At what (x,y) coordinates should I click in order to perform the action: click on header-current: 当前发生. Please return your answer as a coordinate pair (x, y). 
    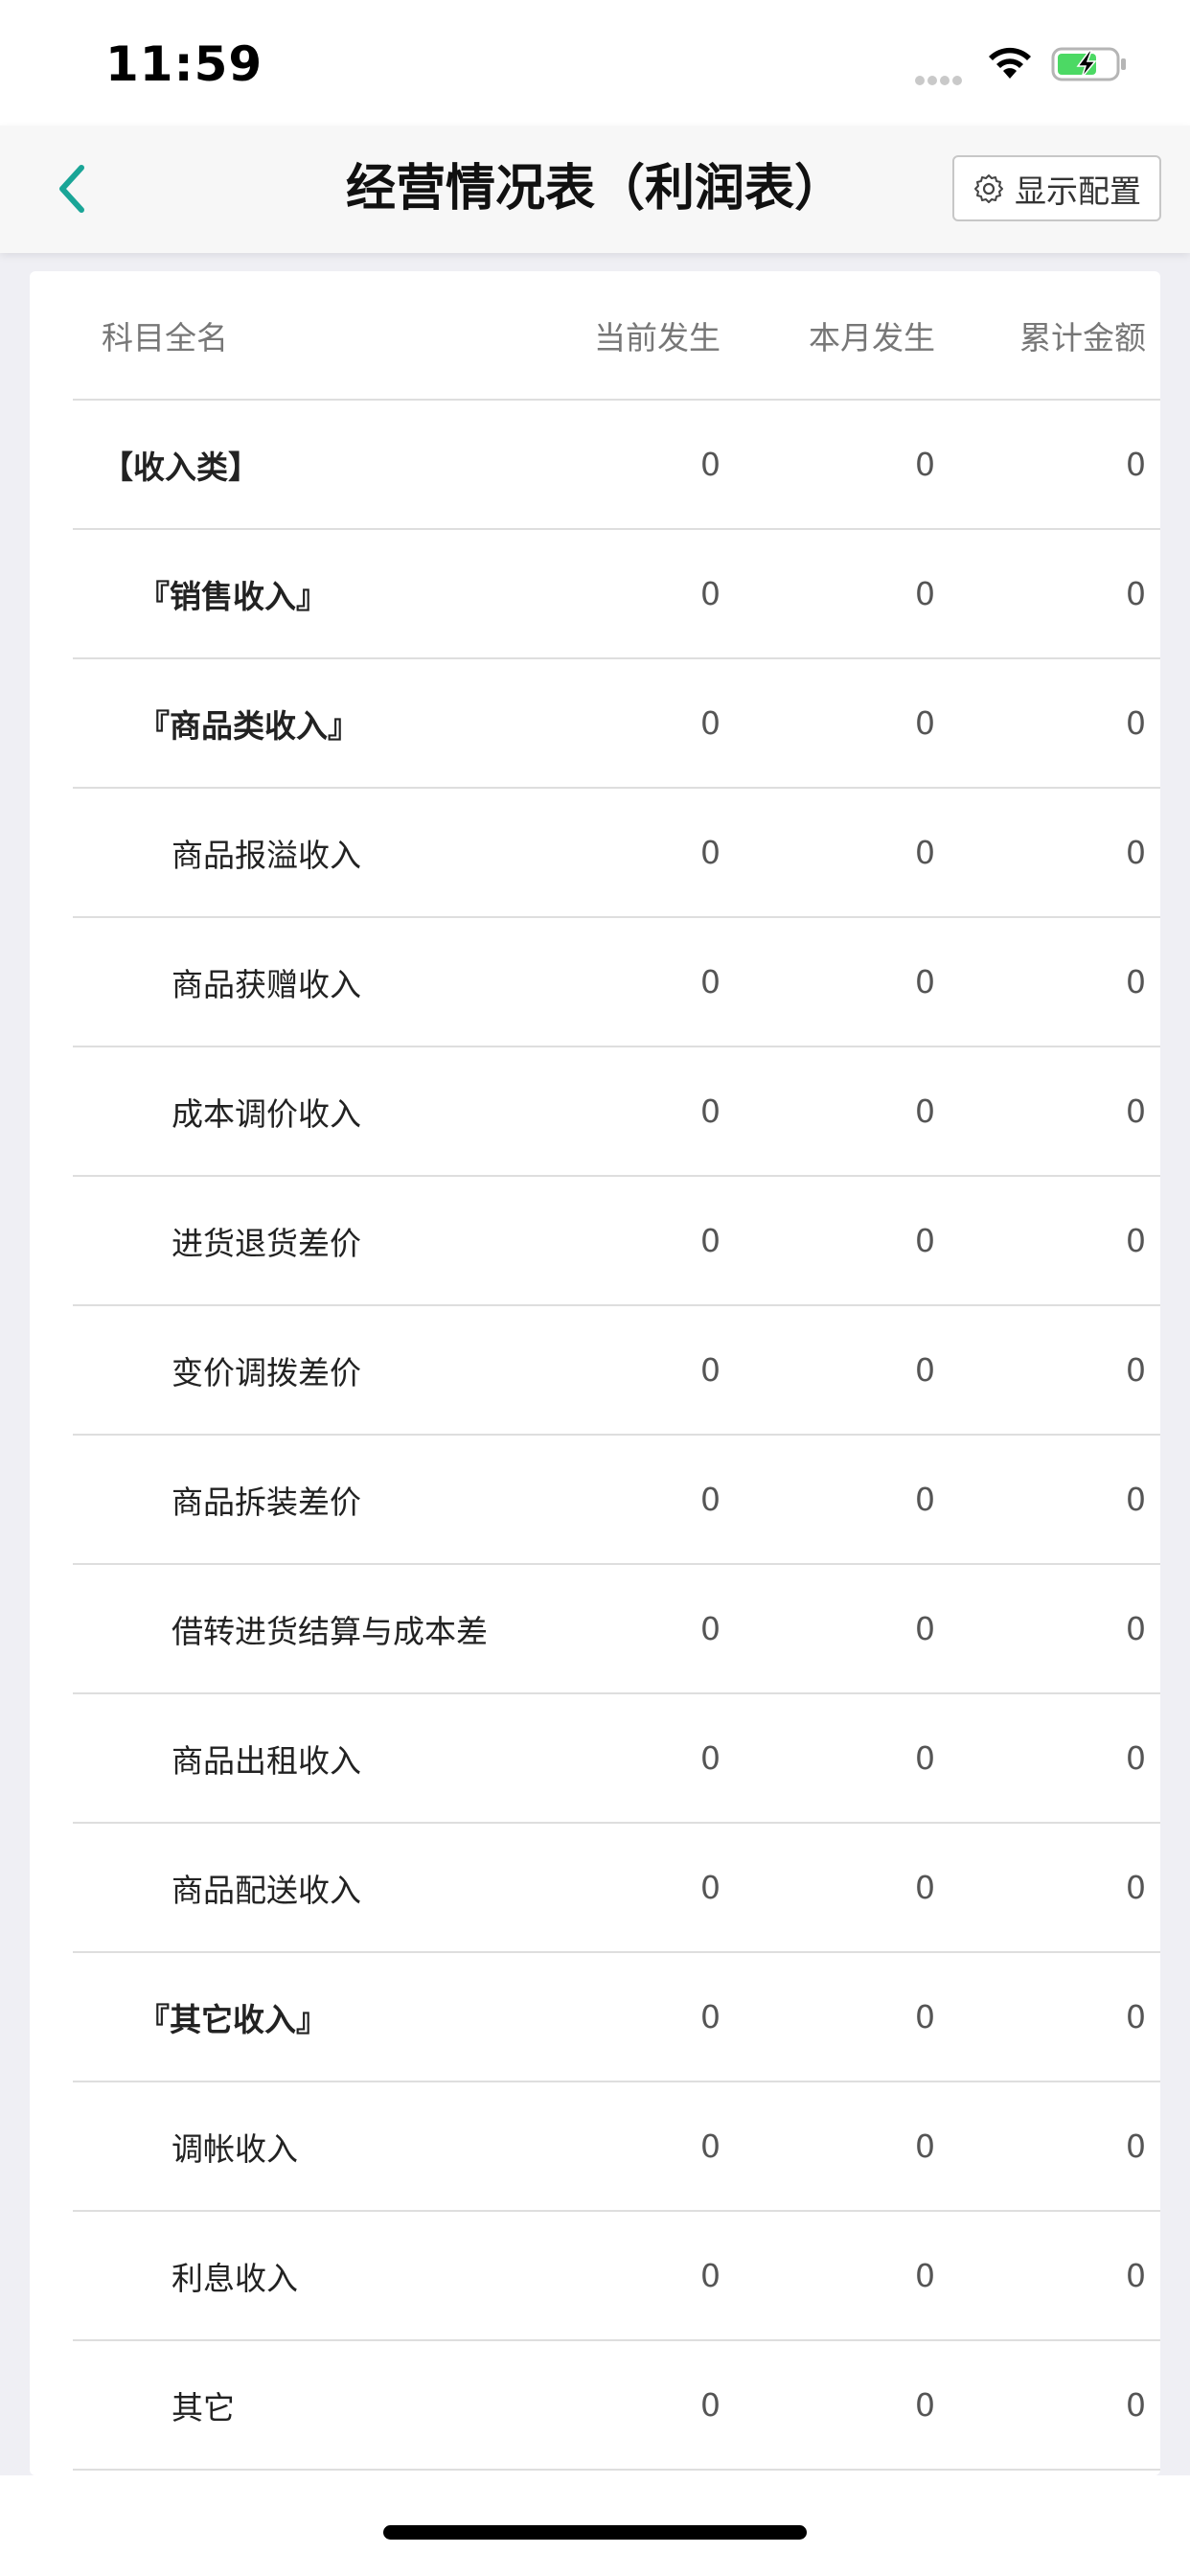
    Looking at the image, I should click on (657, 337).